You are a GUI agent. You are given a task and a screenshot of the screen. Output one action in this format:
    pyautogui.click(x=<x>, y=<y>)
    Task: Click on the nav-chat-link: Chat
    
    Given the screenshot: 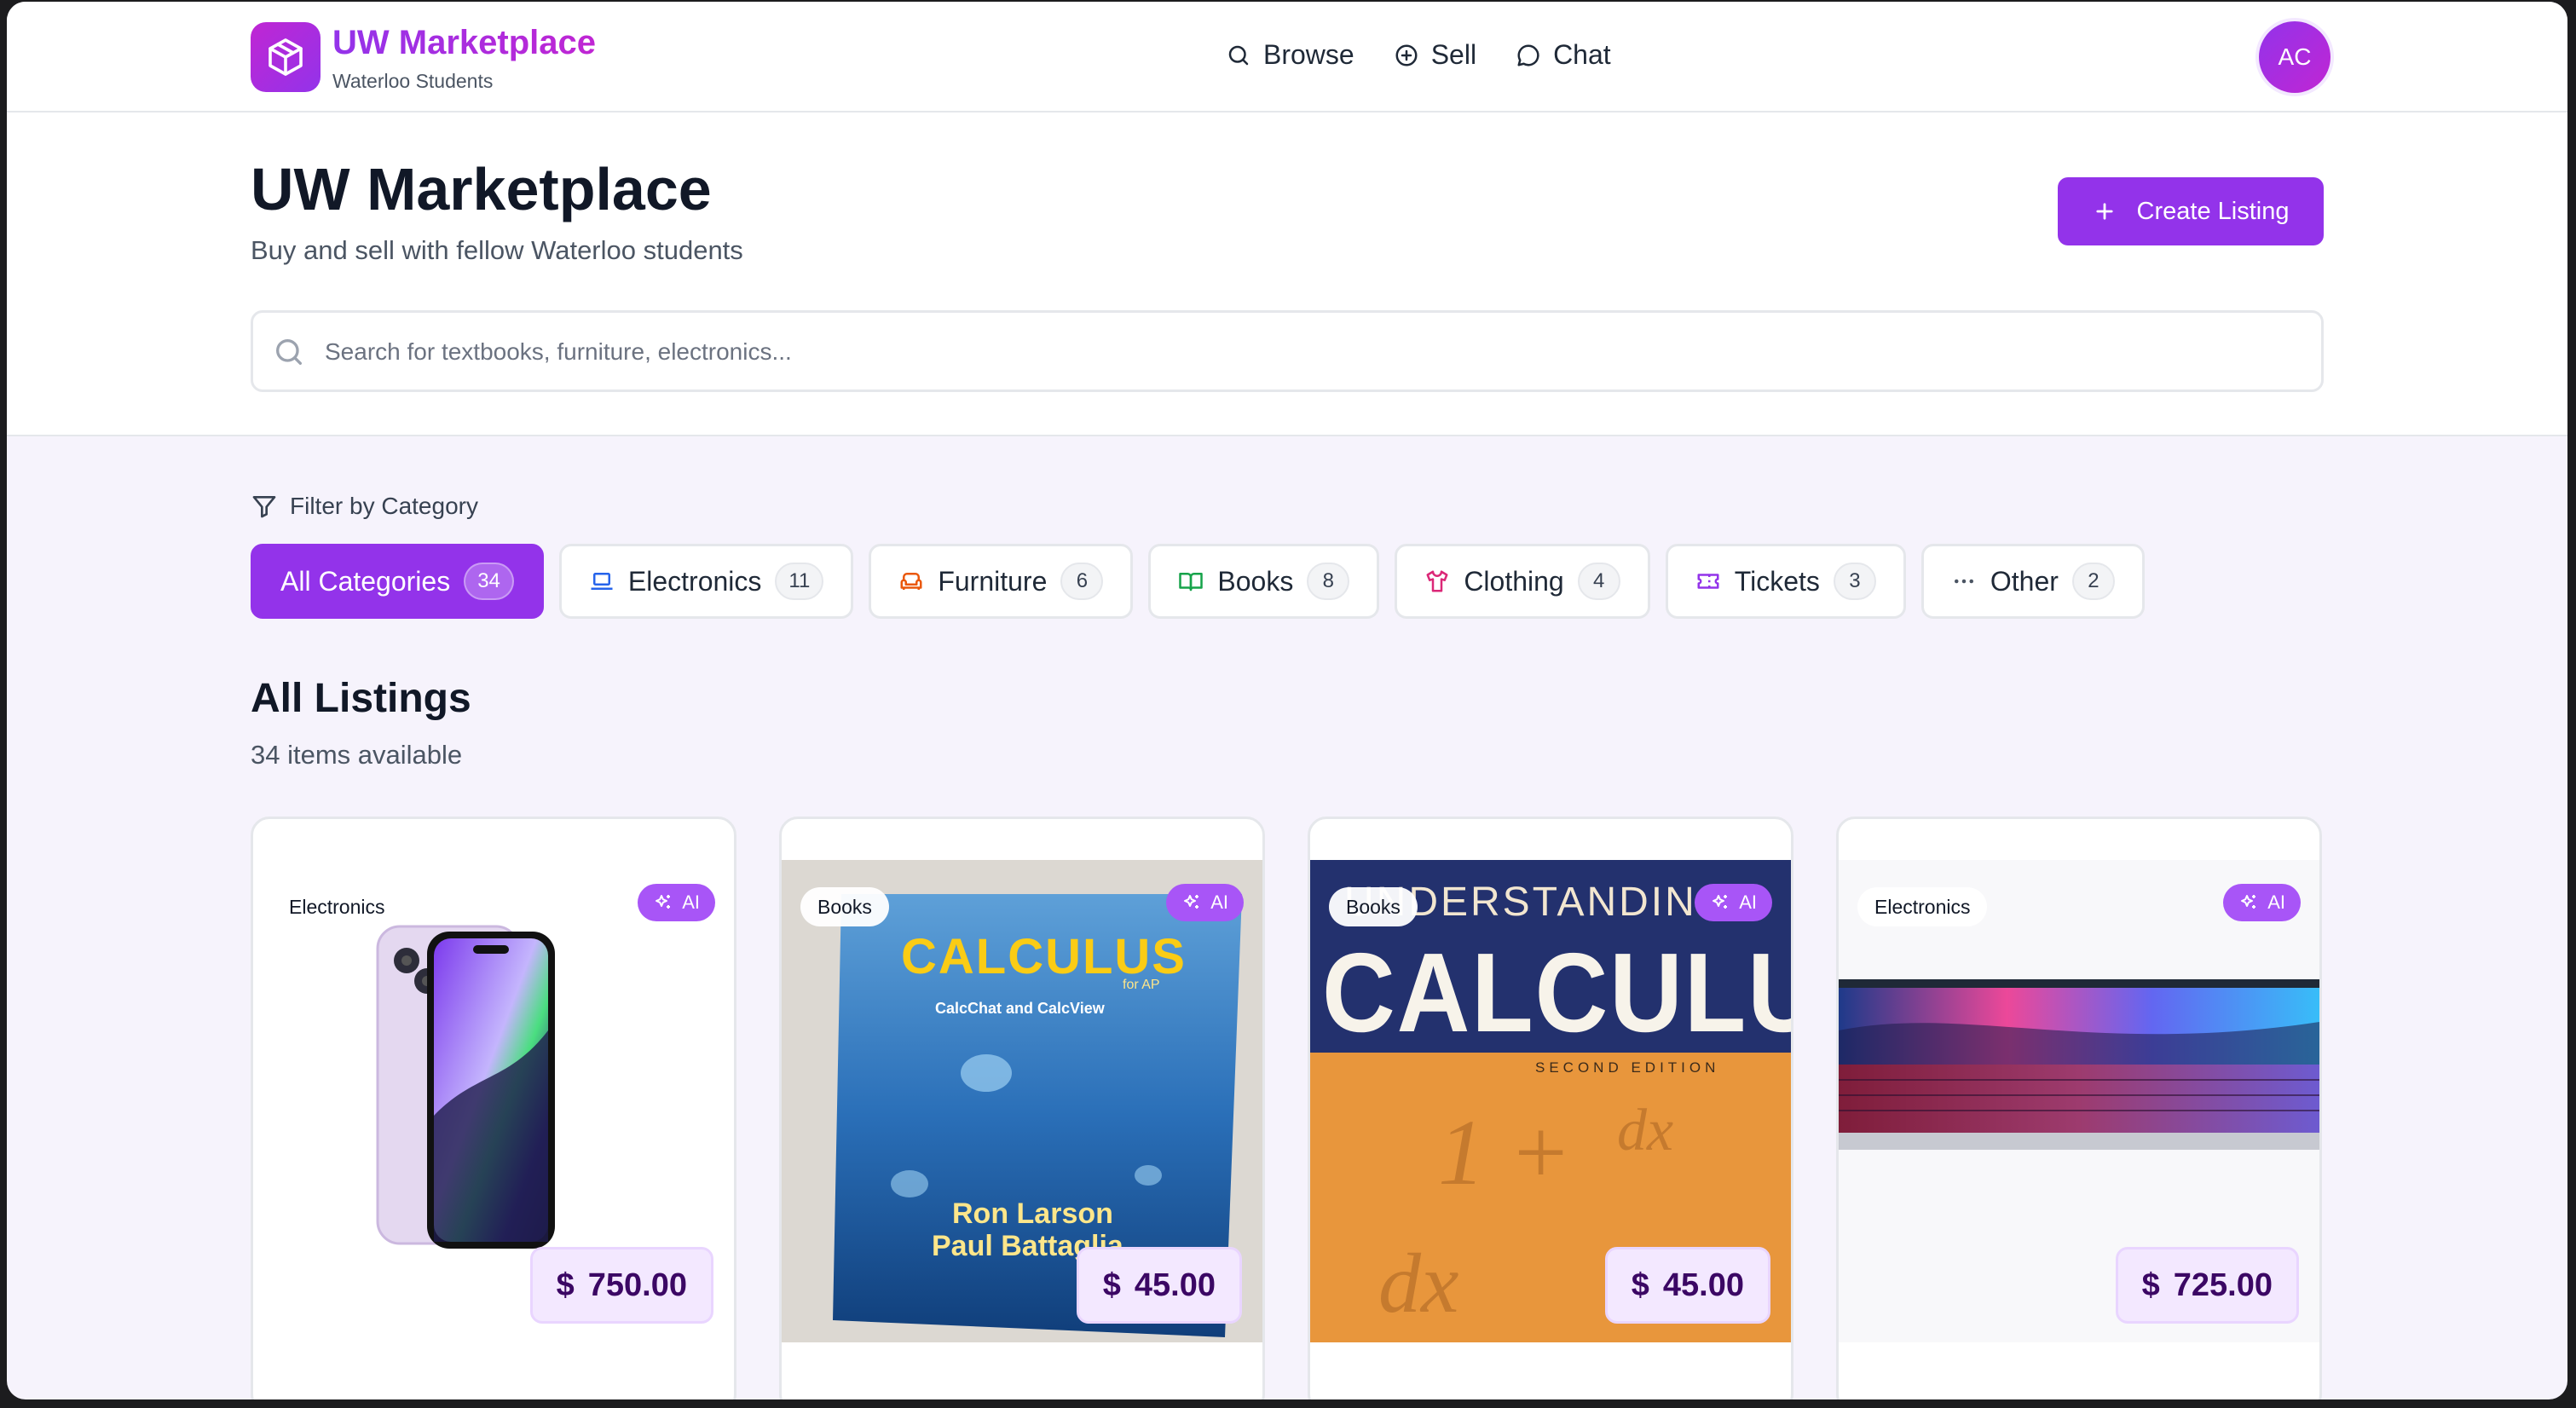 What is the action you would take?
    pyautogui.click(x=1563, y=55)
    